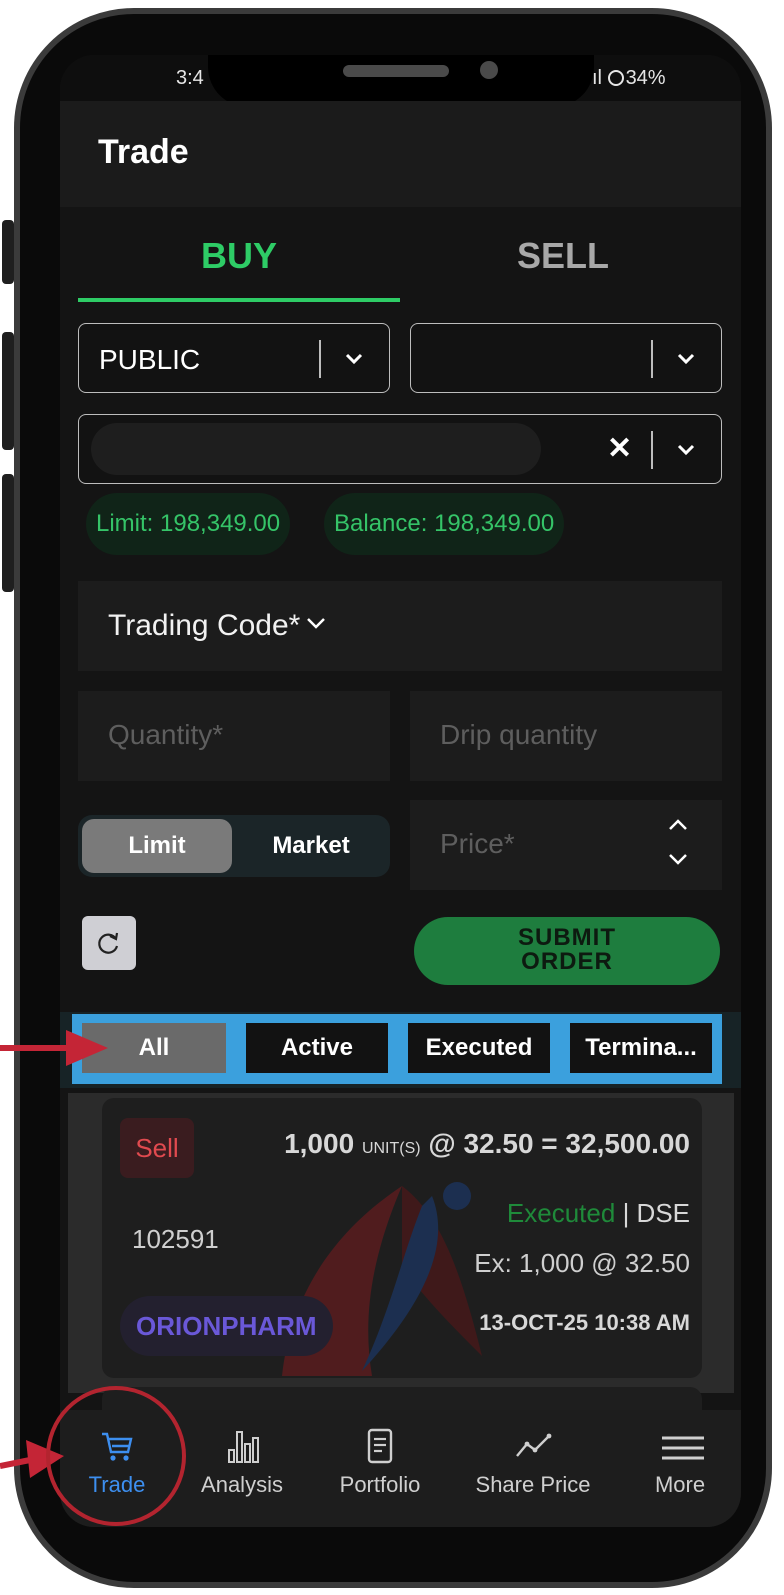 This screenshot has width=784, height=1595. What do you see at coordinates (243, 1447) in the screenshot?
I see `bar-chart-icon` at bounding box center [243, 1447].